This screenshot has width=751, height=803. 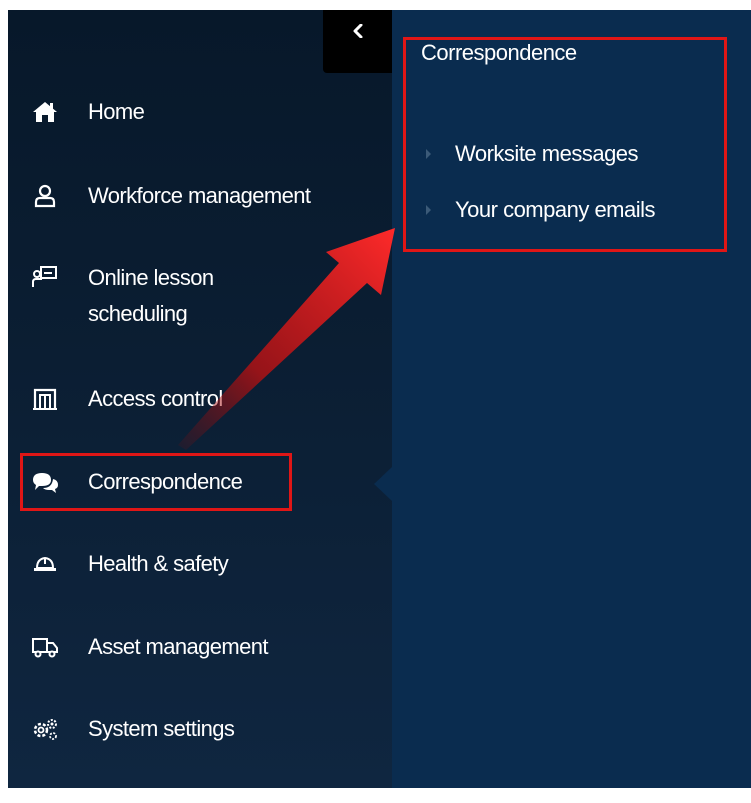 I want to click on sidebar-item-label: Online lesson scheduling, so click(x=151, y=295).